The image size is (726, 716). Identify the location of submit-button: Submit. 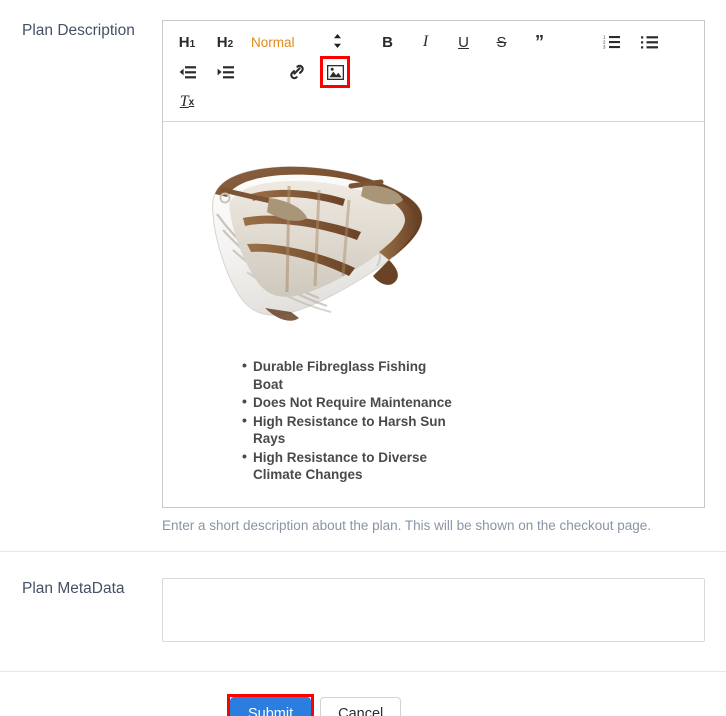
(271, 706).